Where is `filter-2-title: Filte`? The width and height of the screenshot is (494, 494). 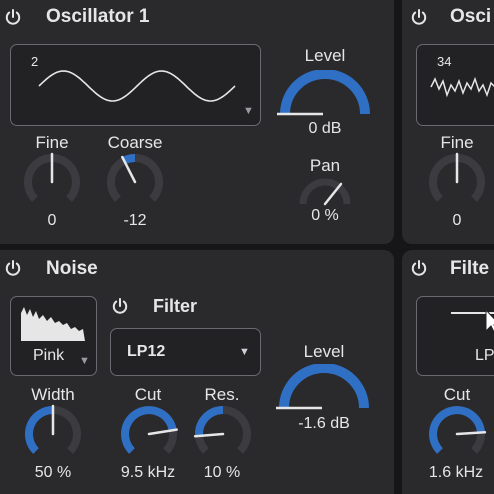
filter-2-title: Filte is located at coordinates (470, 268).